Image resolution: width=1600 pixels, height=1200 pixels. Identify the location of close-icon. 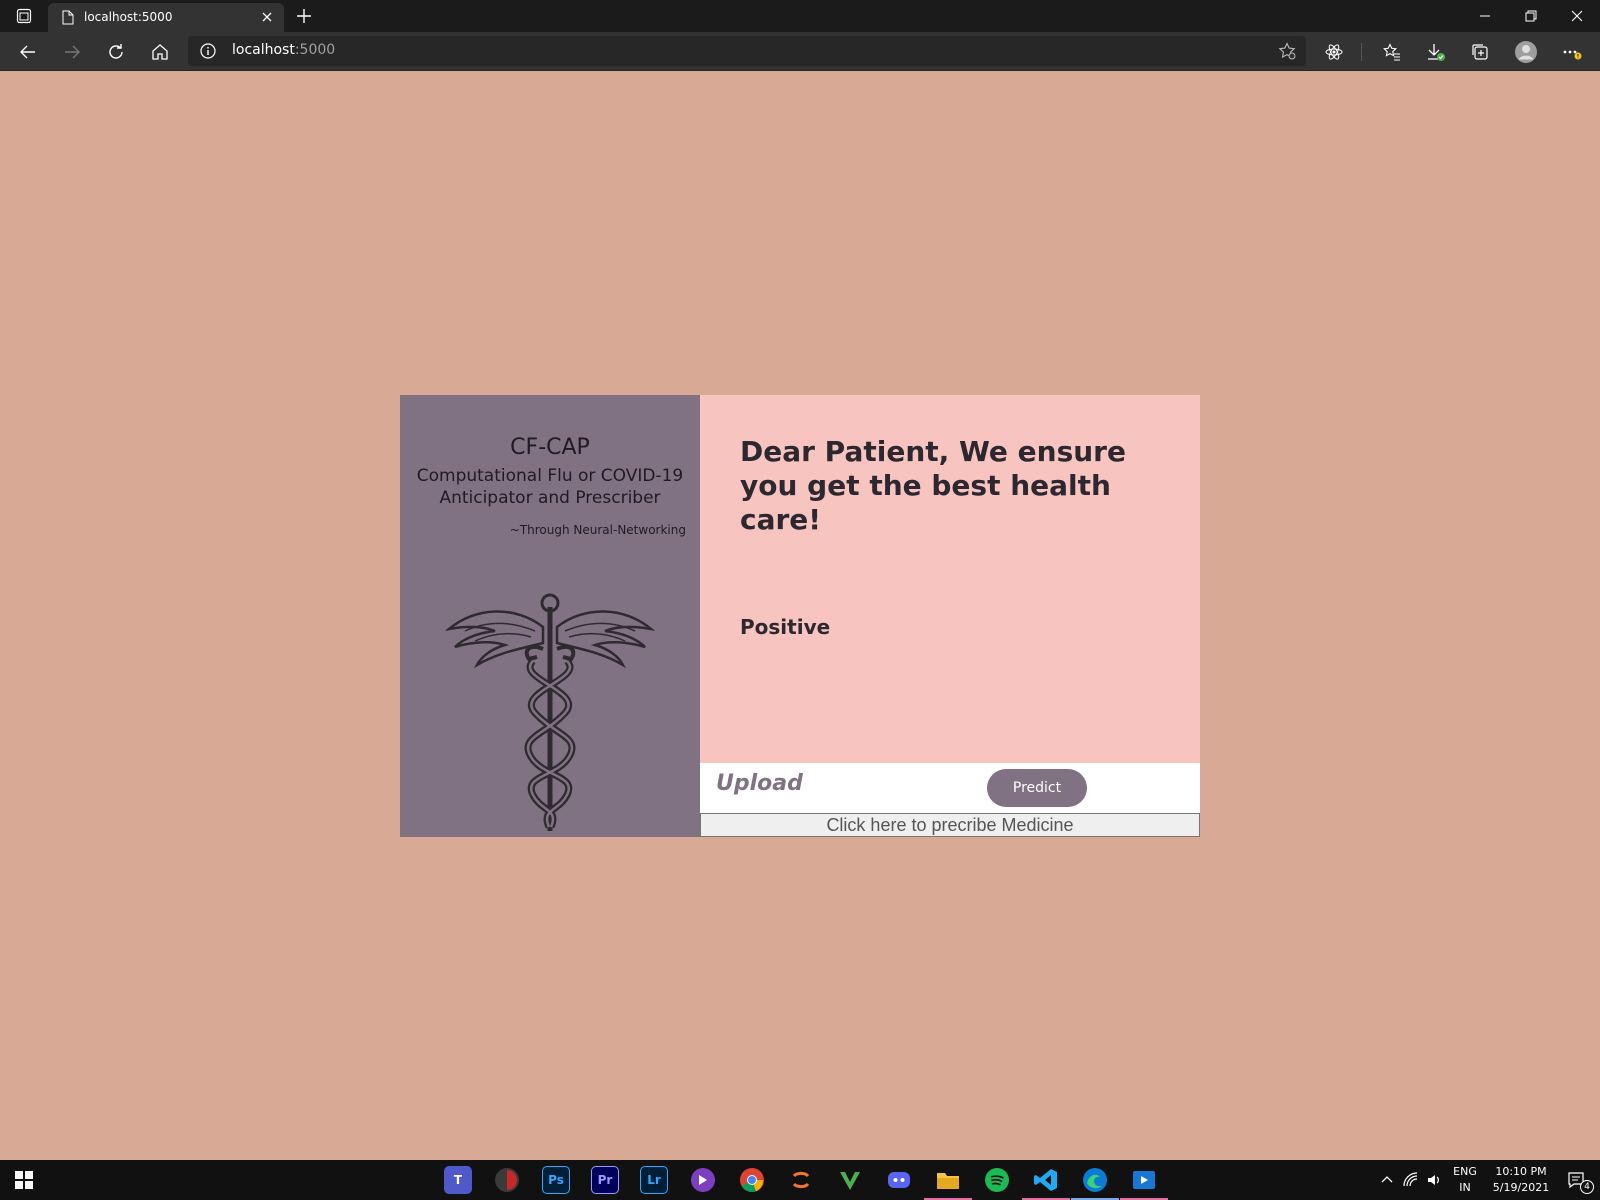
(1577, 16).